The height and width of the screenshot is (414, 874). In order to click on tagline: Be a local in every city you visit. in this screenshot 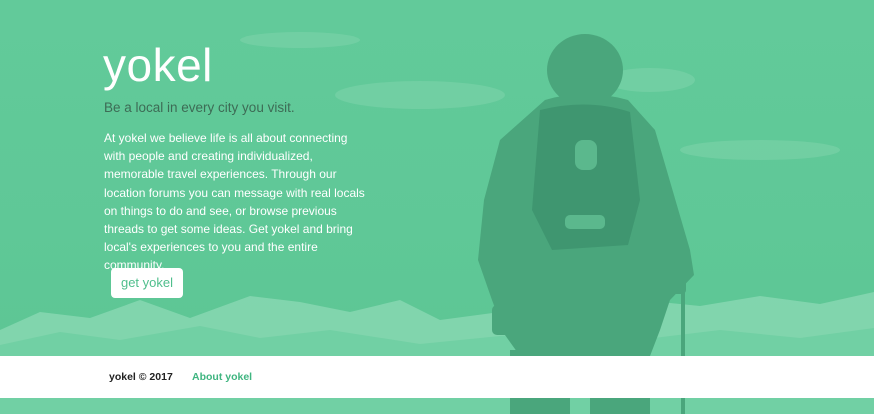, I will do `click(199, 107)`.